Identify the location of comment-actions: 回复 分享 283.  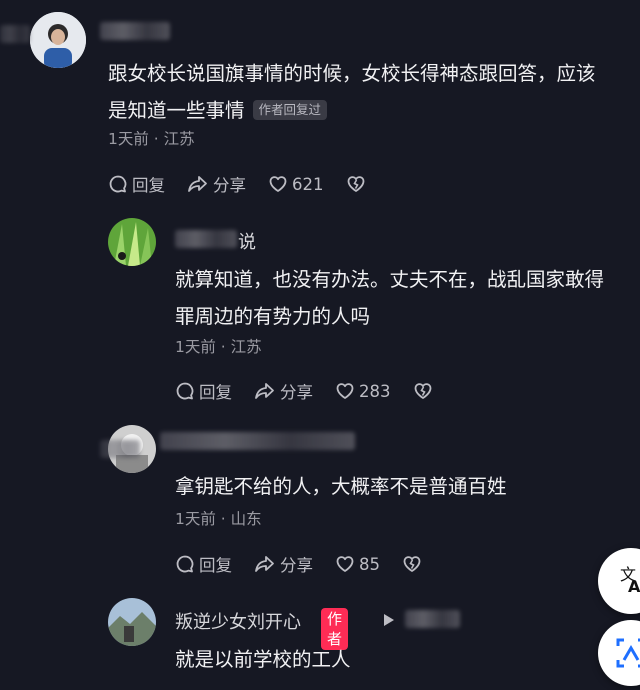
(317, 391).